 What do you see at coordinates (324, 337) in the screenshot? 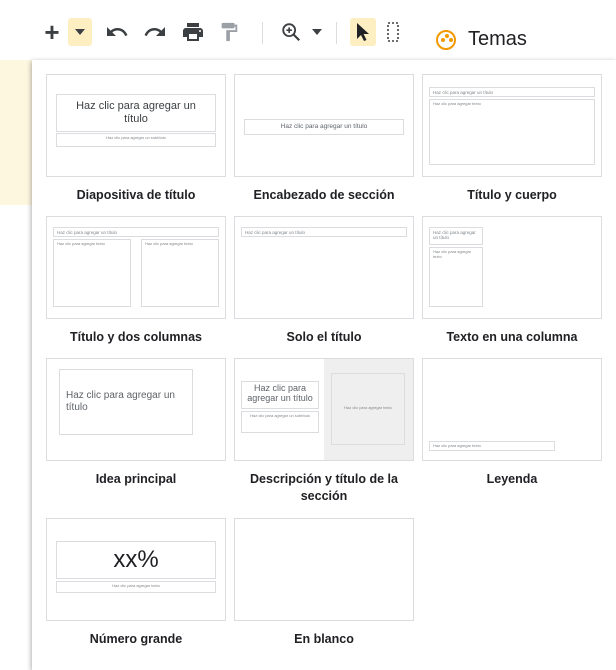
I see `layout-caption: Solo el título` at bounding box center [324, 337].